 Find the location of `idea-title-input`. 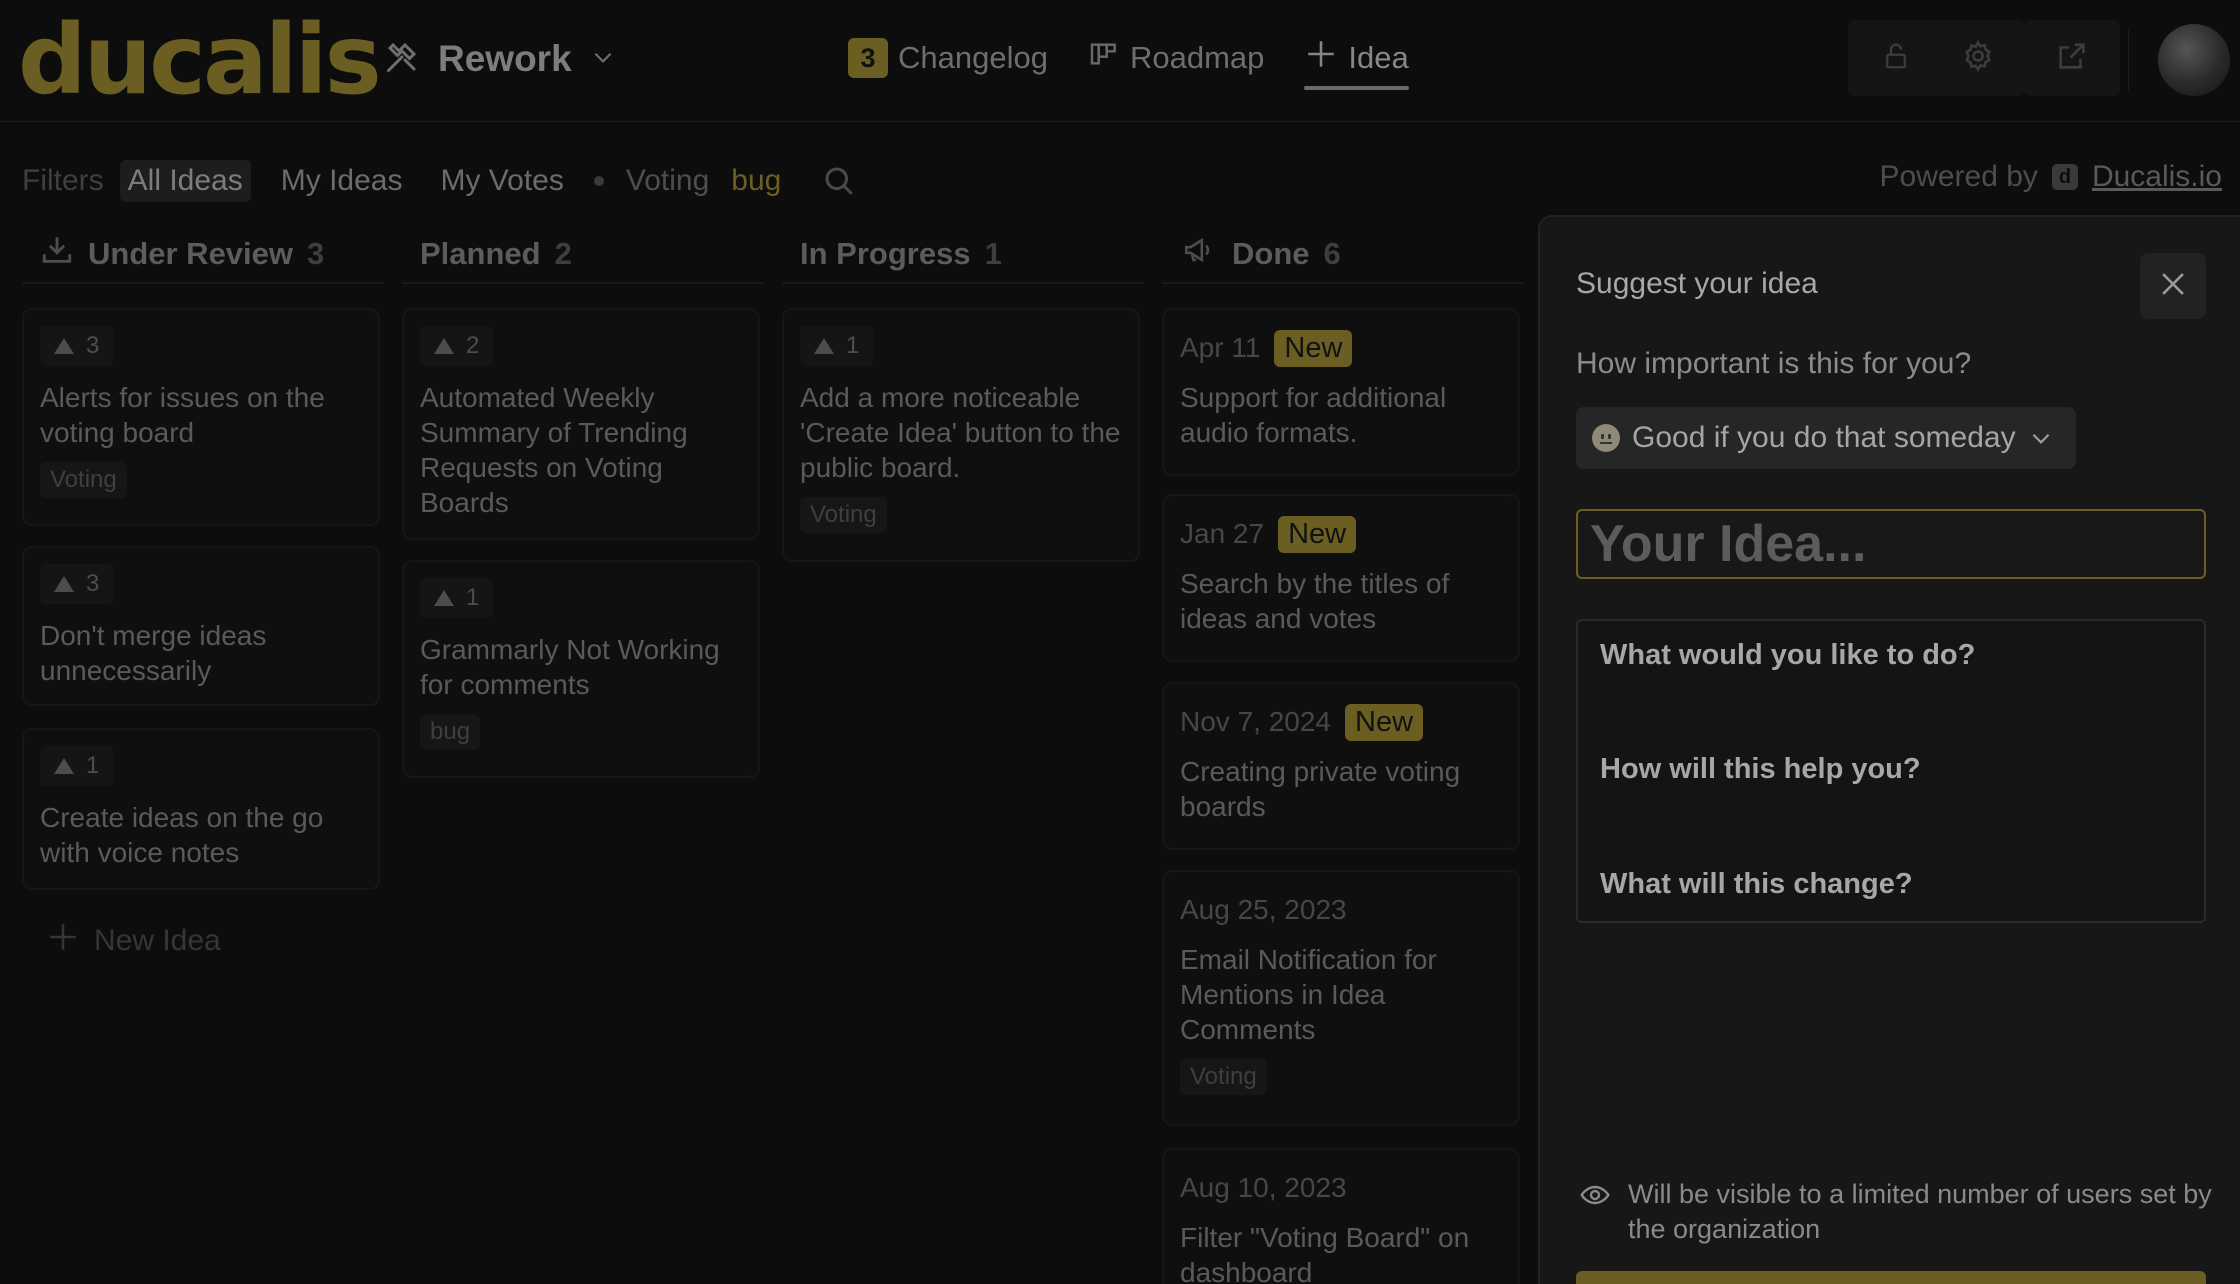

idea-title-input is located at coordinates (1891, 544).